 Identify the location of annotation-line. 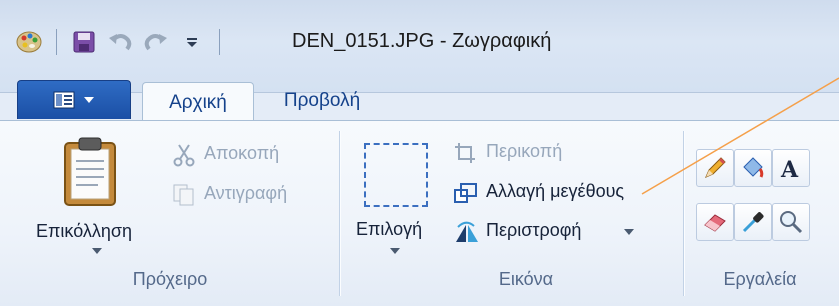
(740, 136).